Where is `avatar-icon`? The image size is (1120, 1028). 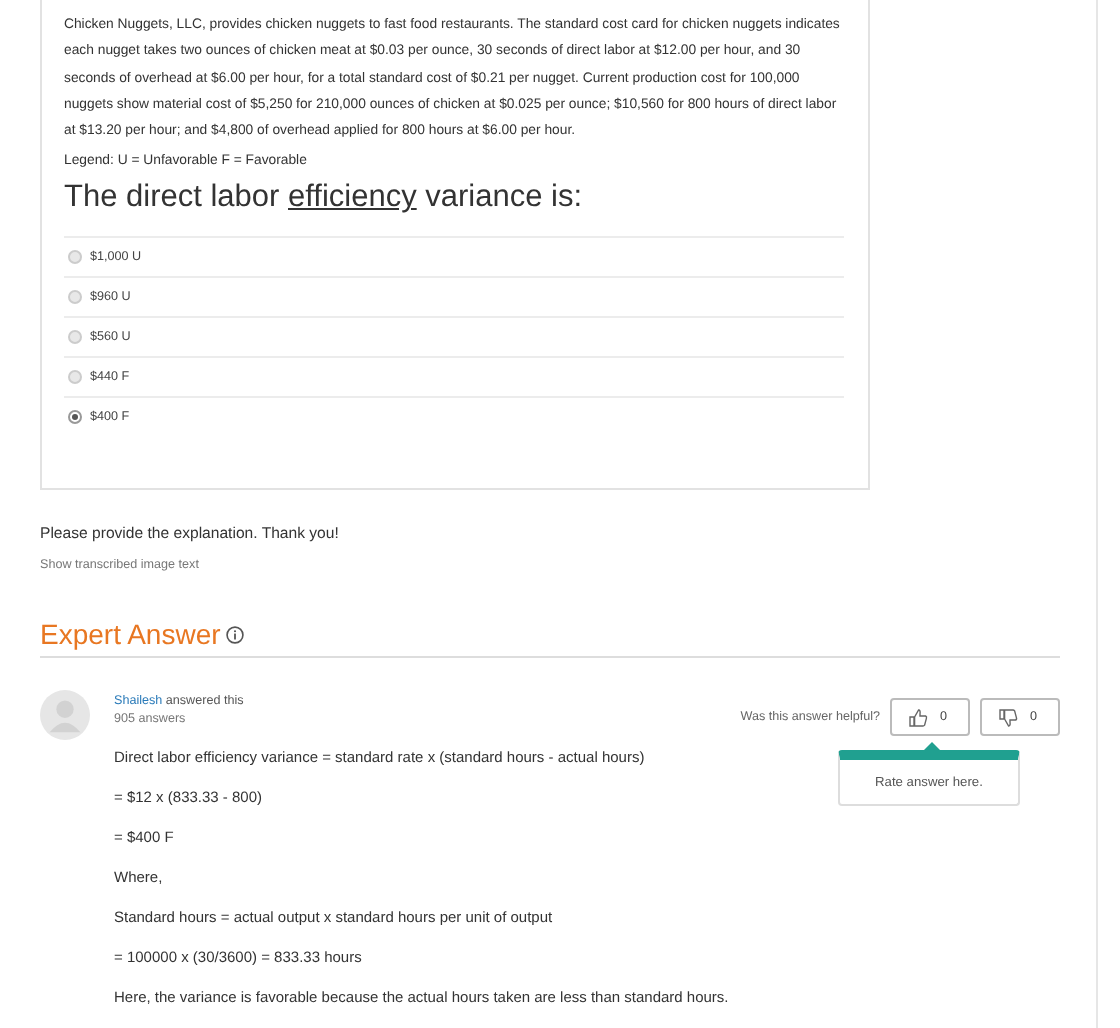
avatar-icon is located at coordinates (65, 715).